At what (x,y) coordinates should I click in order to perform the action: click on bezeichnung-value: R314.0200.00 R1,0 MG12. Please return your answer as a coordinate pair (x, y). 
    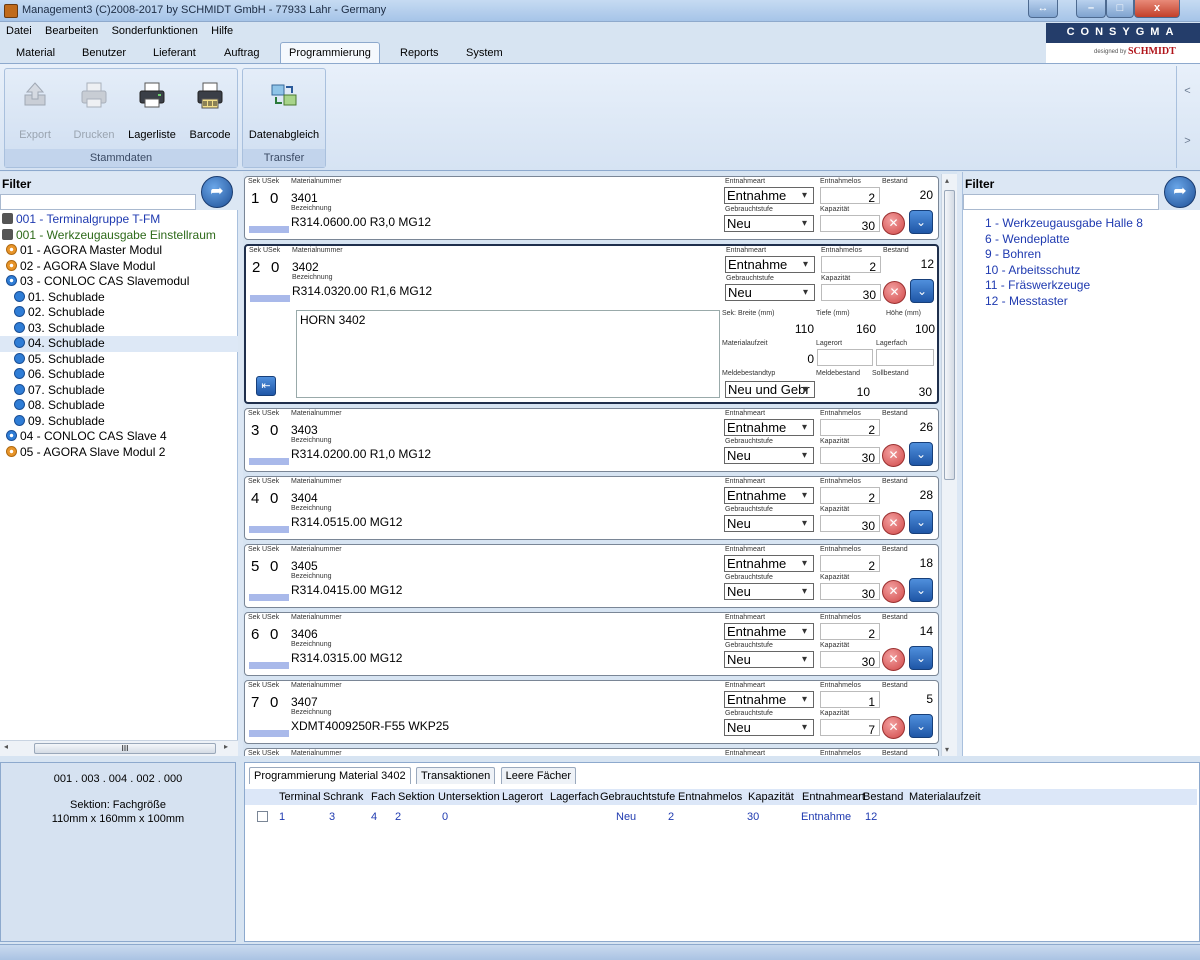
    Looking at the image, I should click on (361, 454).